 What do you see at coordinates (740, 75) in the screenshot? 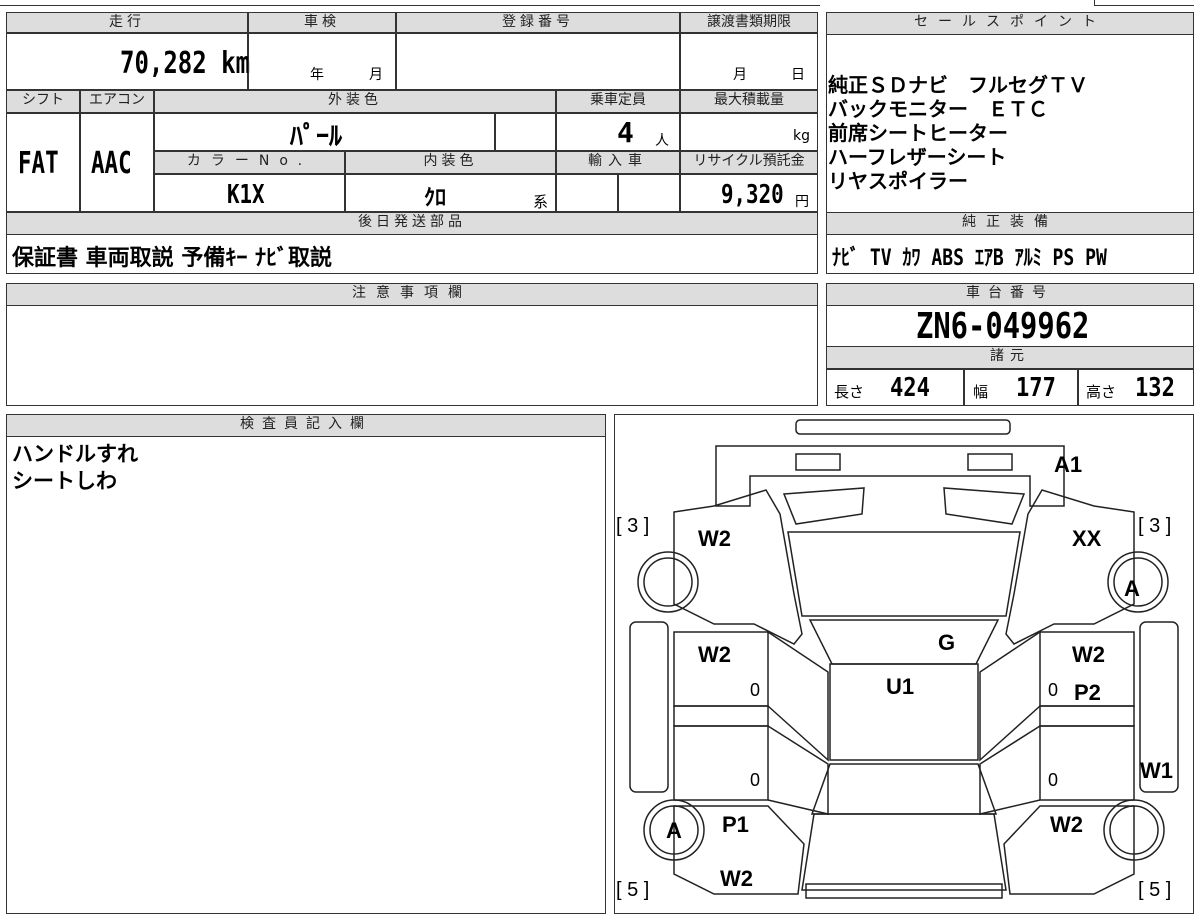
I see `transfer-month-label: 月` at bounding box center [740, 75].